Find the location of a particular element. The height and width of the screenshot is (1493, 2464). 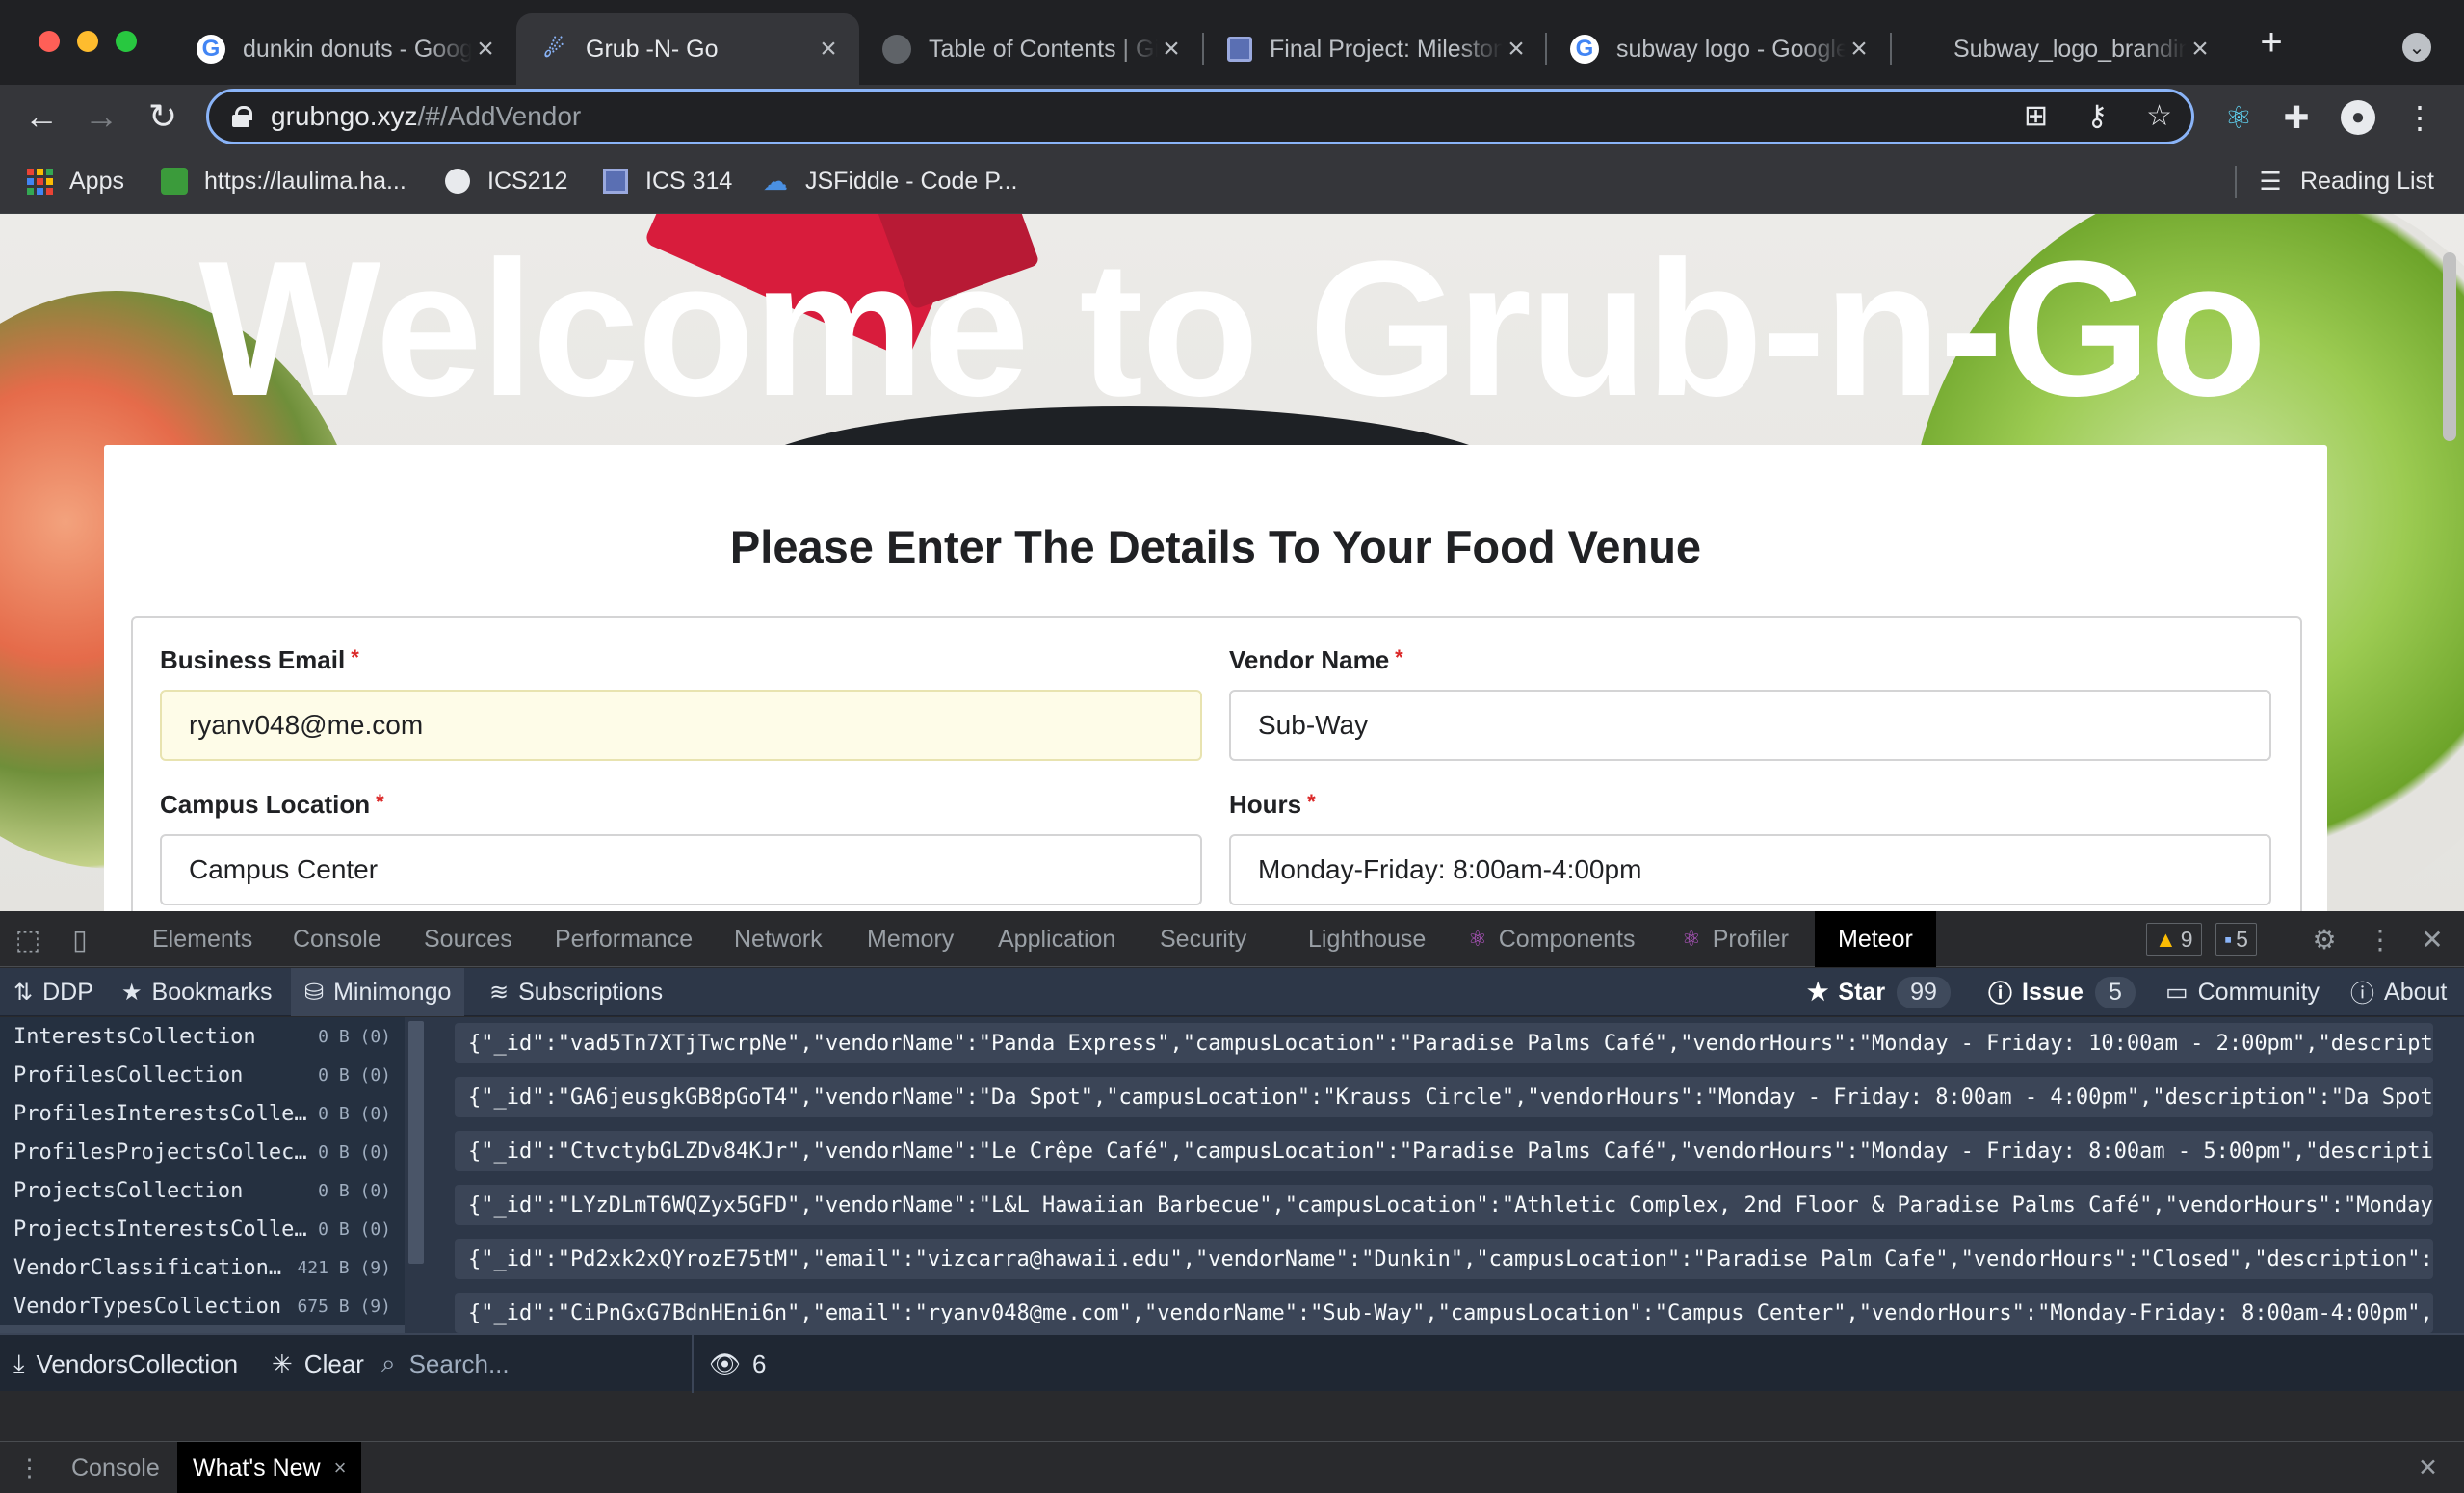

browser-tab: G subway logo - Google Search × is located at coordinates (1718, 49).